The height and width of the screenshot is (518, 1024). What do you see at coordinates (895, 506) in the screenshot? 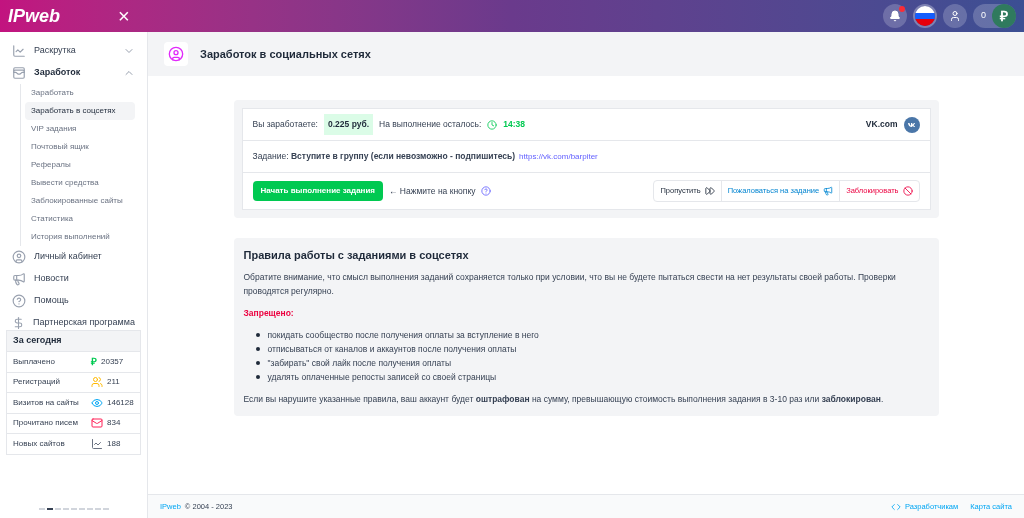
I see `code-icon` at bounding box center [895, 506].